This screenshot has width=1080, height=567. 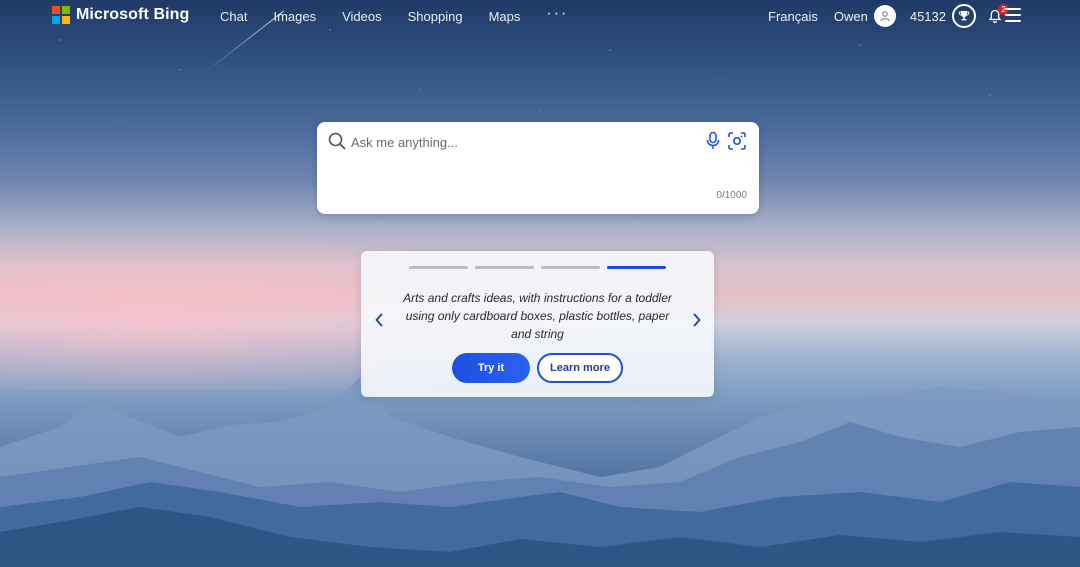 I want to click on nav-shopping: Shopping, so click(x=435, y=16).